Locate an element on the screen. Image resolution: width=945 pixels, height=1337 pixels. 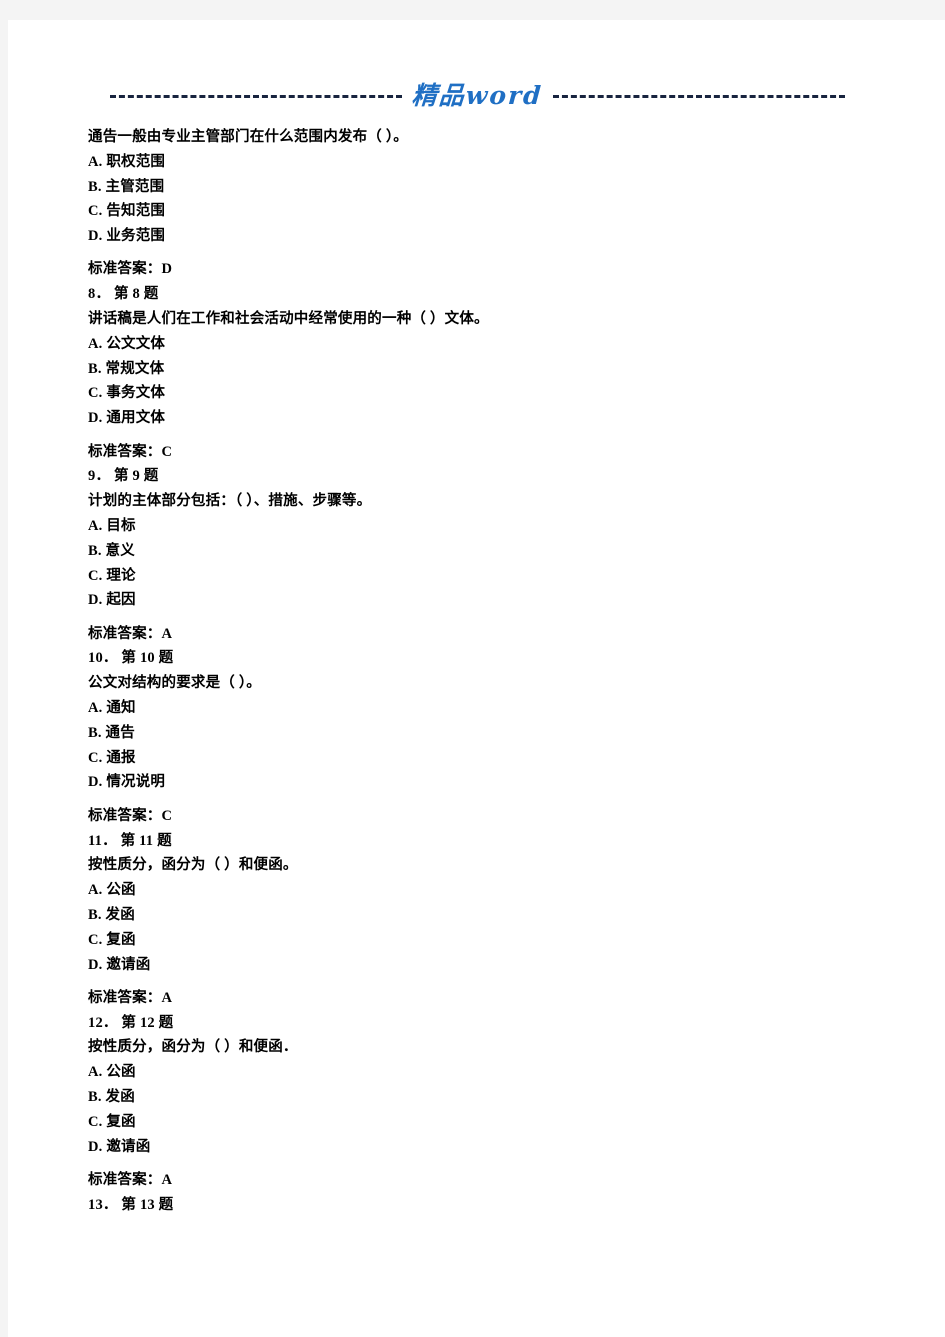
question-option: A. 公文文体 is located at coordinates (127, 343).